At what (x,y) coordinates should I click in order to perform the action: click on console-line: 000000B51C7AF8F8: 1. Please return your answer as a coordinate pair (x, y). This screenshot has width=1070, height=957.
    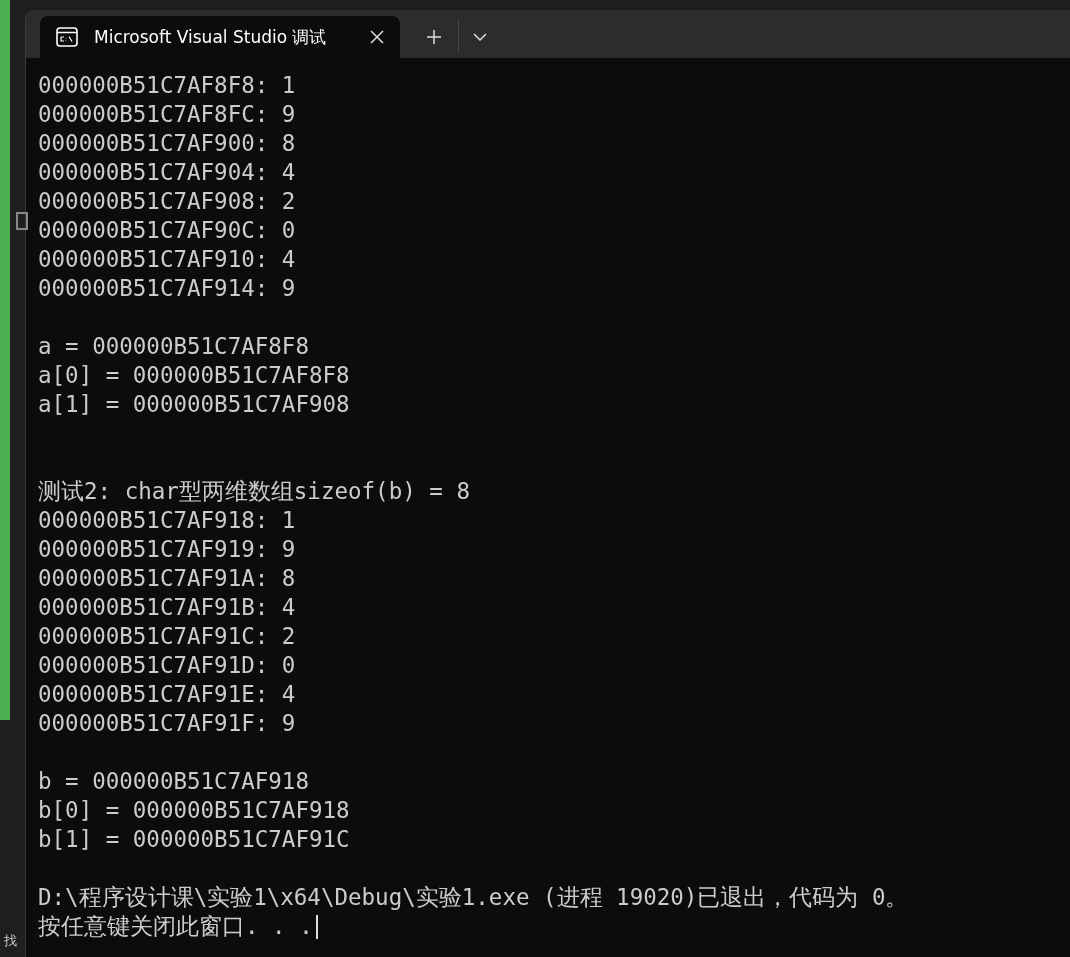
    Looking at the image, I should click on (167, 85).